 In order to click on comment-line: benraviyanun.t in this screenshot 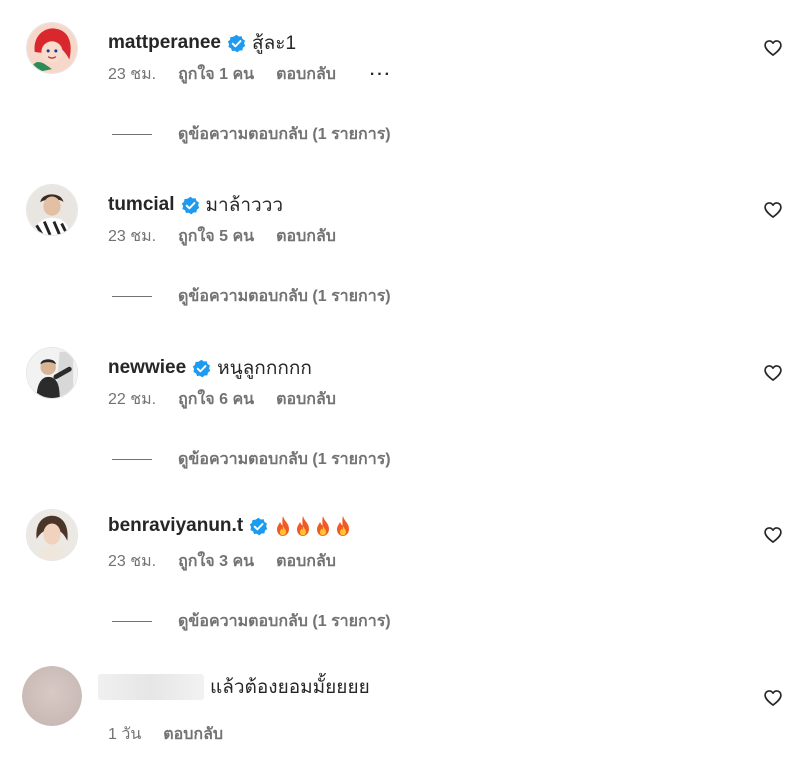, I will do `click(231, 526)`.